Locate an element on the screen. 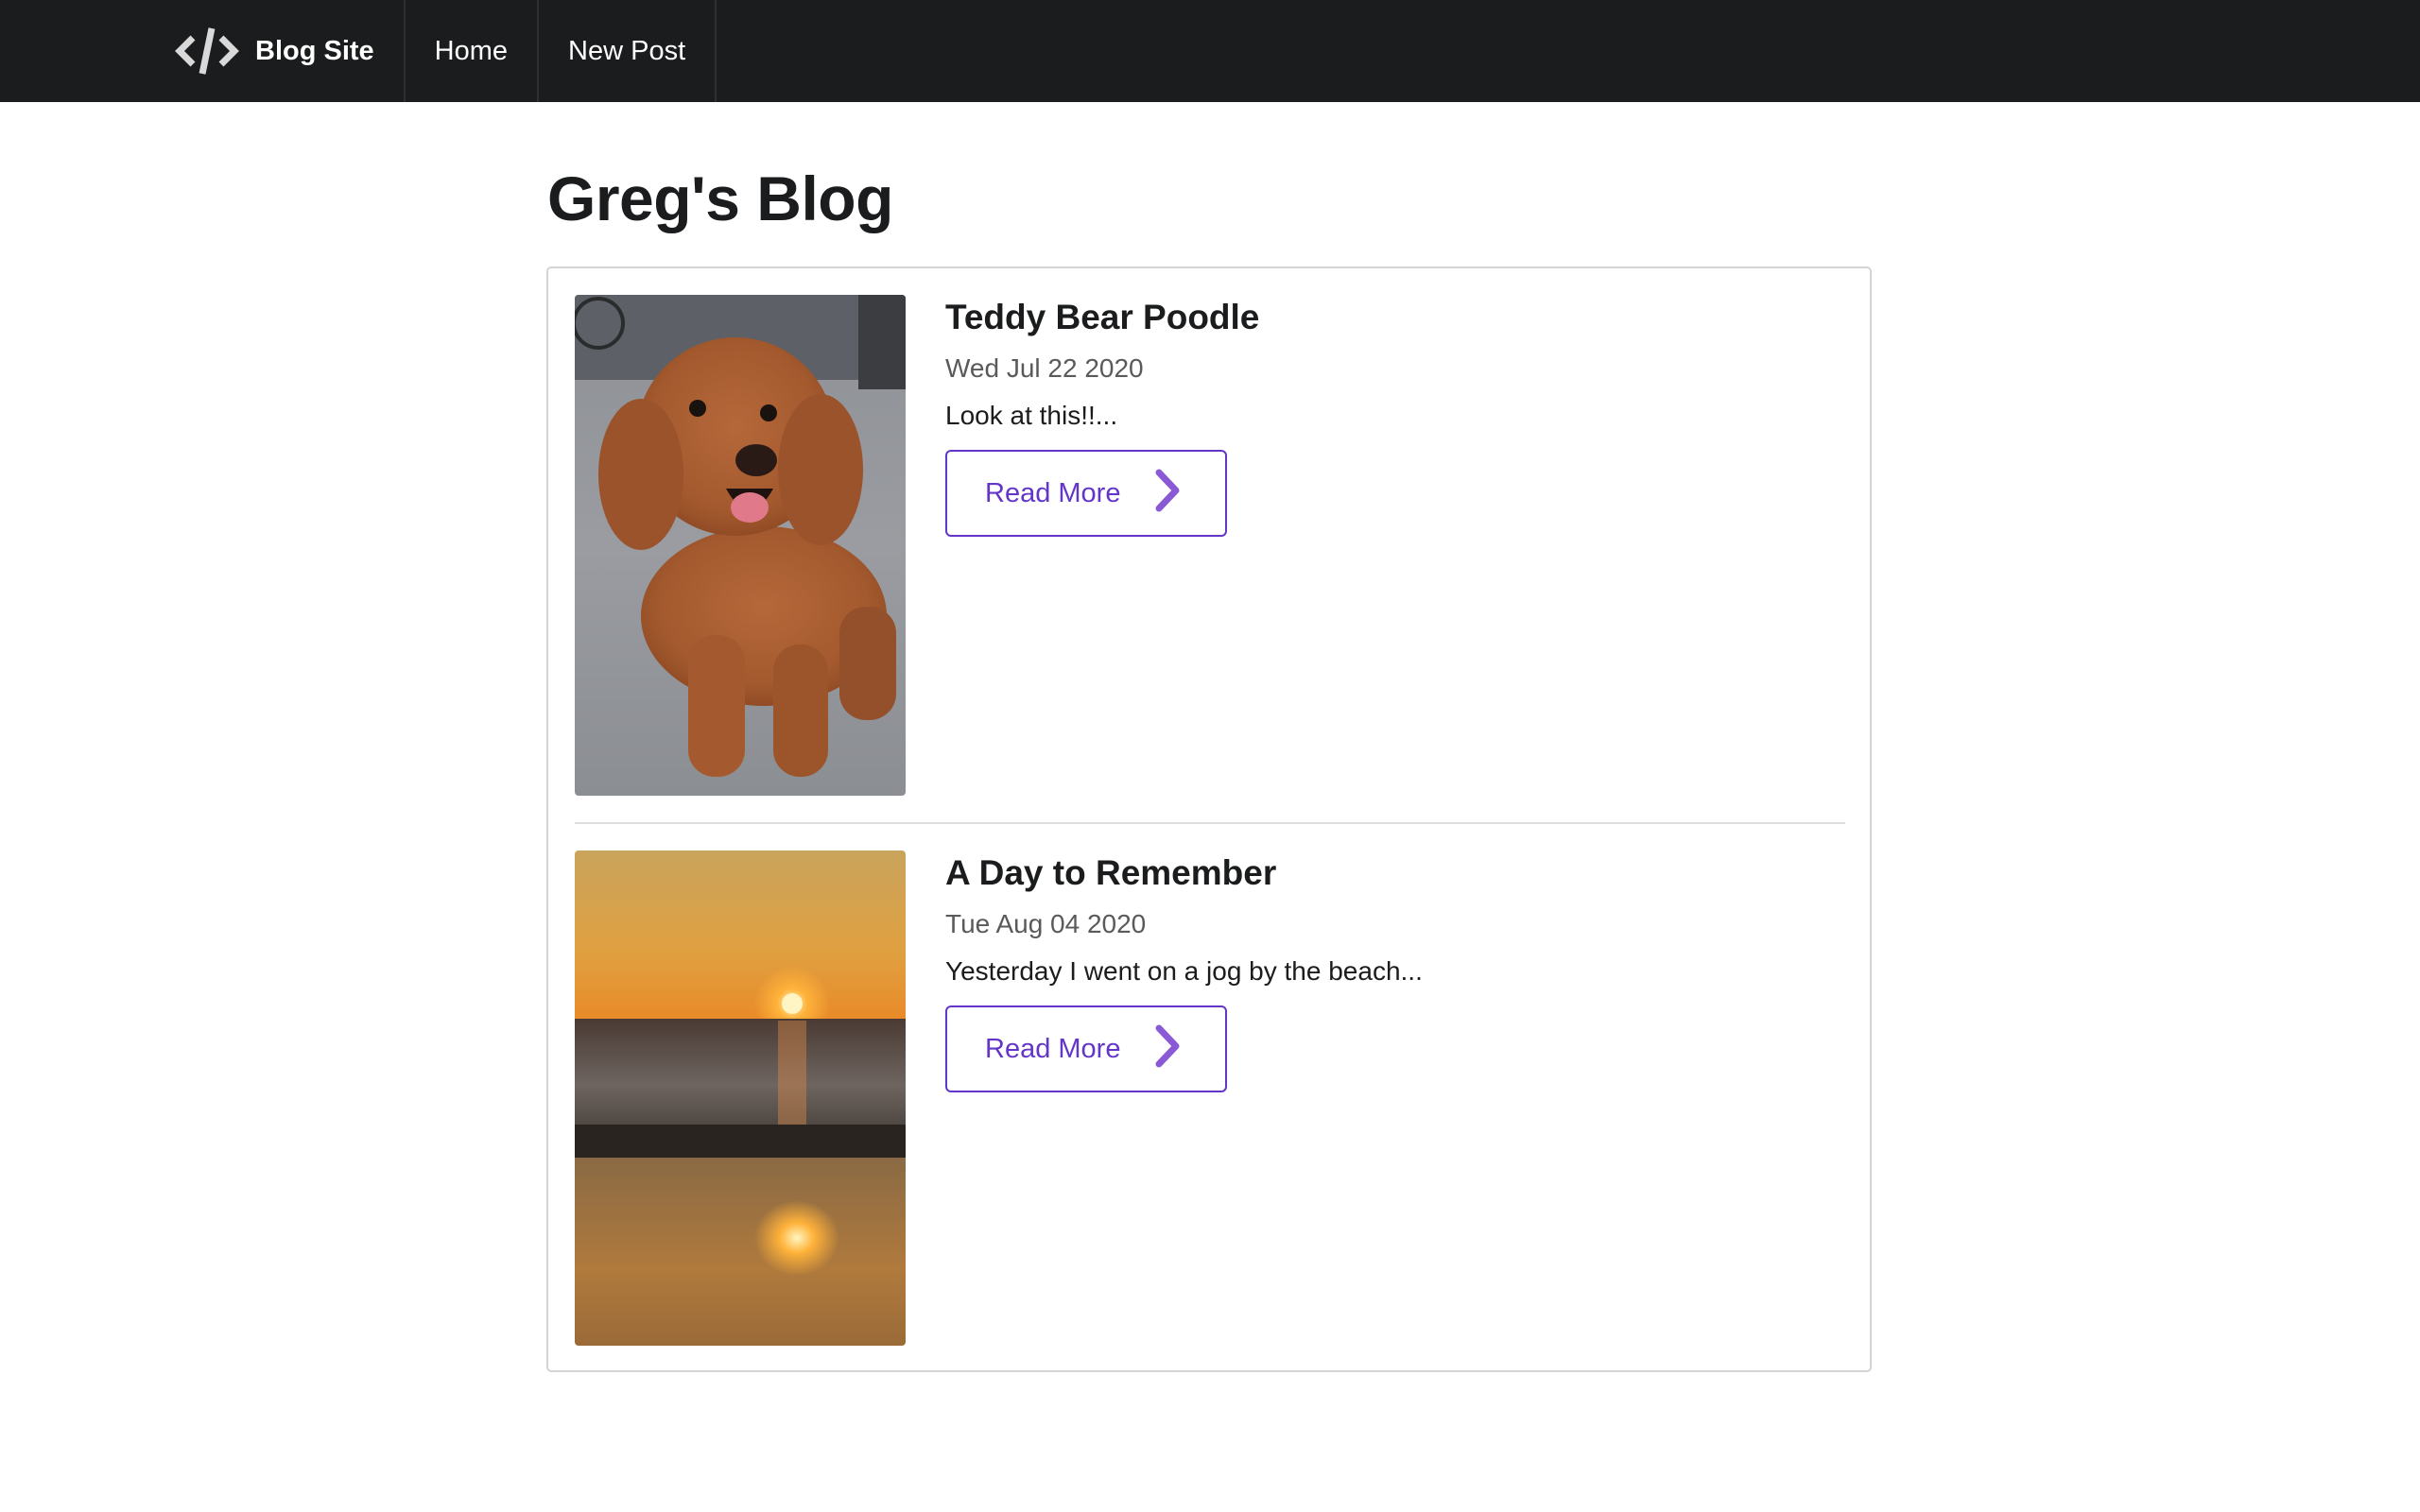 The image size is (2420, 1512). nav-item-home: Home is located at coordinates (473, 51).